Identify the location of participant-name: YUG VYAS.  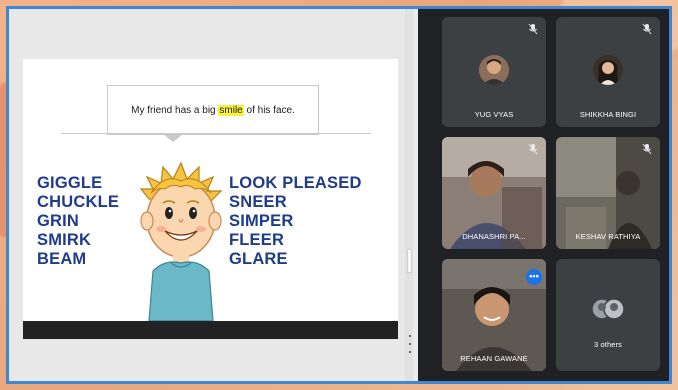
(494, 114).